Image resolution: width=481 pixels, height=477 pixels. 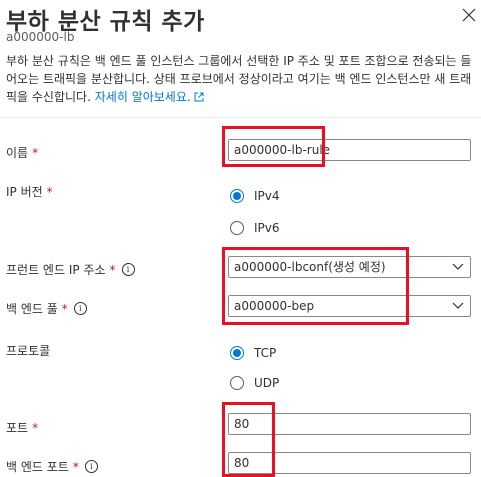 What do you see at coordinates (37, 467) in the screenshot?
I see `backend-port-label-text: 백 엔드 포트` at bounding box center [37, 467].